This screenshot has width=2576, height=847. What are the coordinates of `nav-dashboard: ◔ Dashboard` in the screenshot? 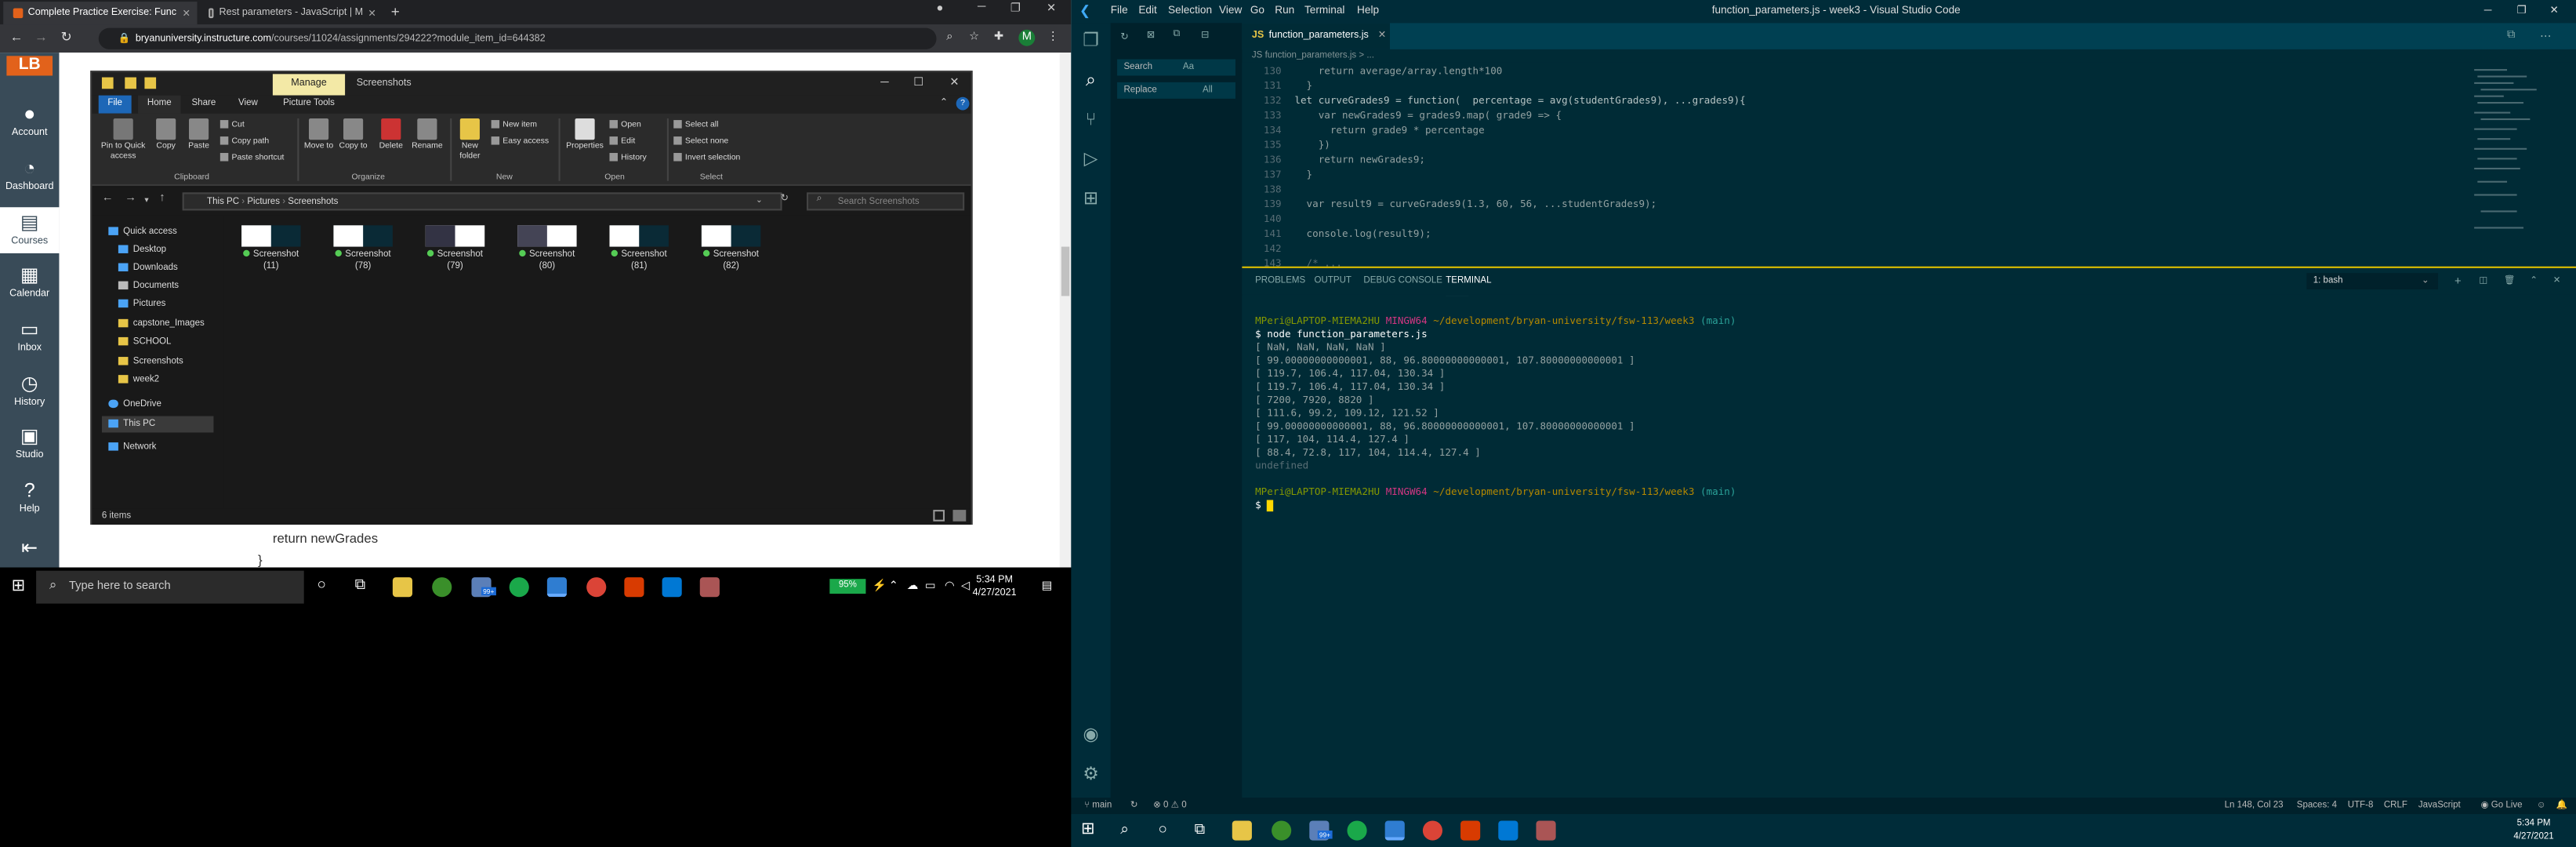 It's located at (30, 174).